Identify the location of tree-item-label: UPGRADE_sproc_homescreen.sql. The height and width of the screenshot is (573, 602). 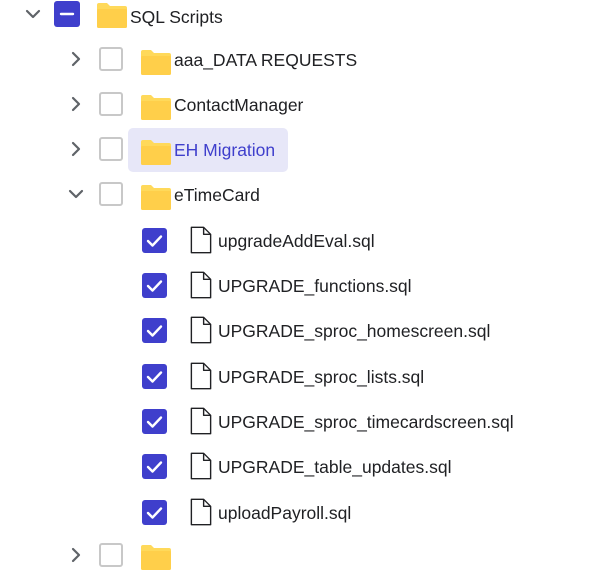
(354, 331).